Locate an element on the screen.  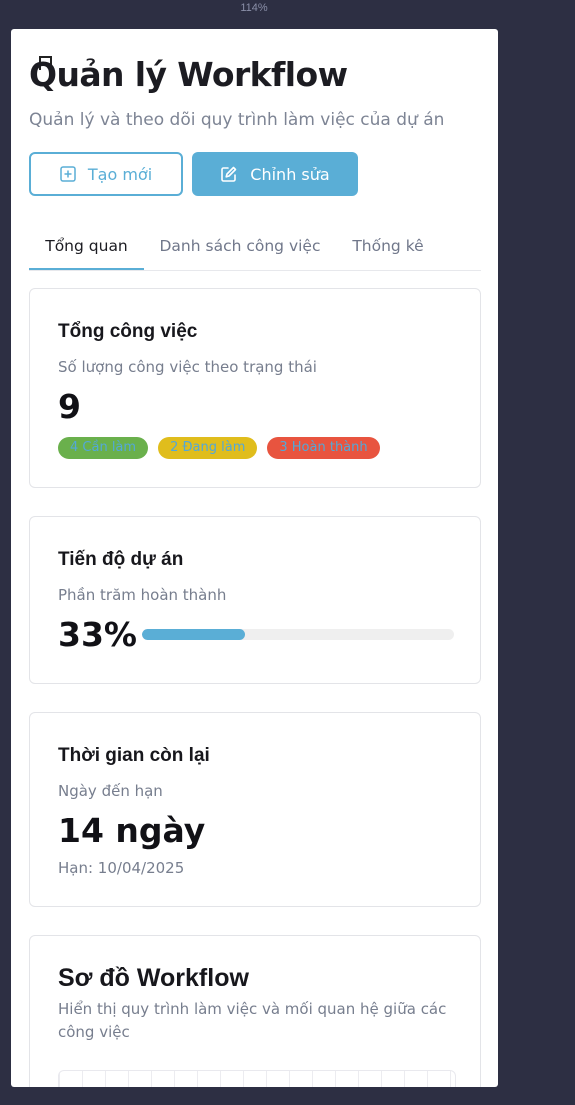
status-badges: 4 Cần làm 2 Đang làm 3 Hoàn thành is located at coordinates (219, 448).